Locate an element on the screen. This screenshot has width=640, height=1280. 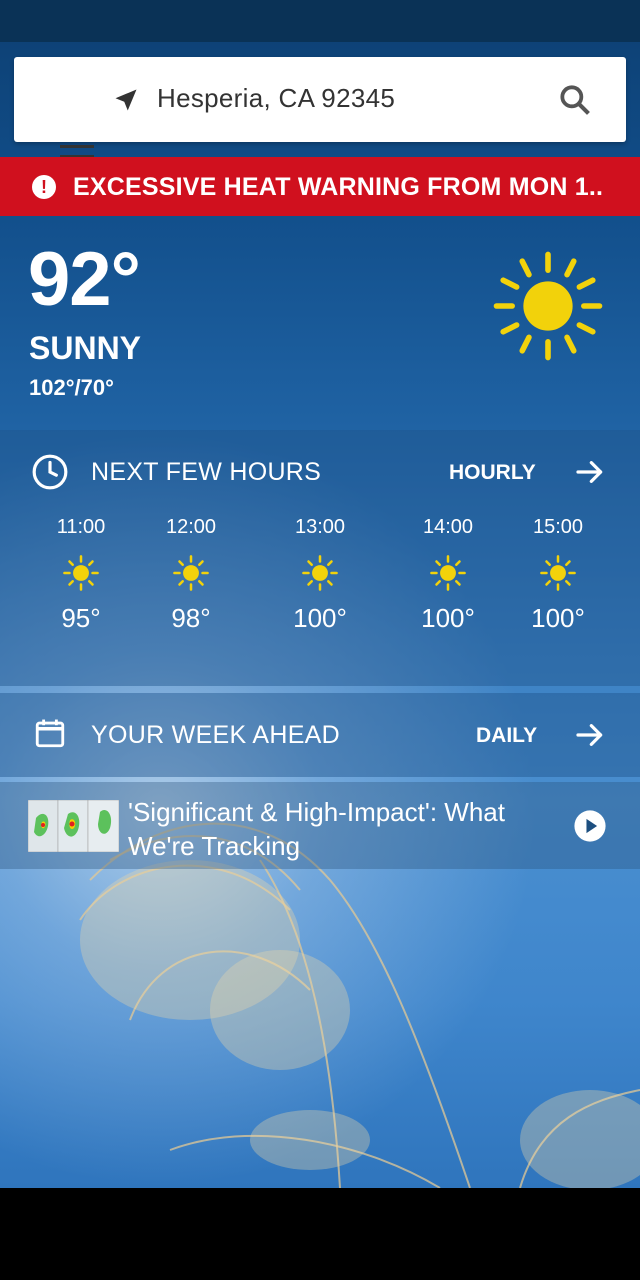
hour-forecast: 11:00 95° is located at coordinates (81, 575).